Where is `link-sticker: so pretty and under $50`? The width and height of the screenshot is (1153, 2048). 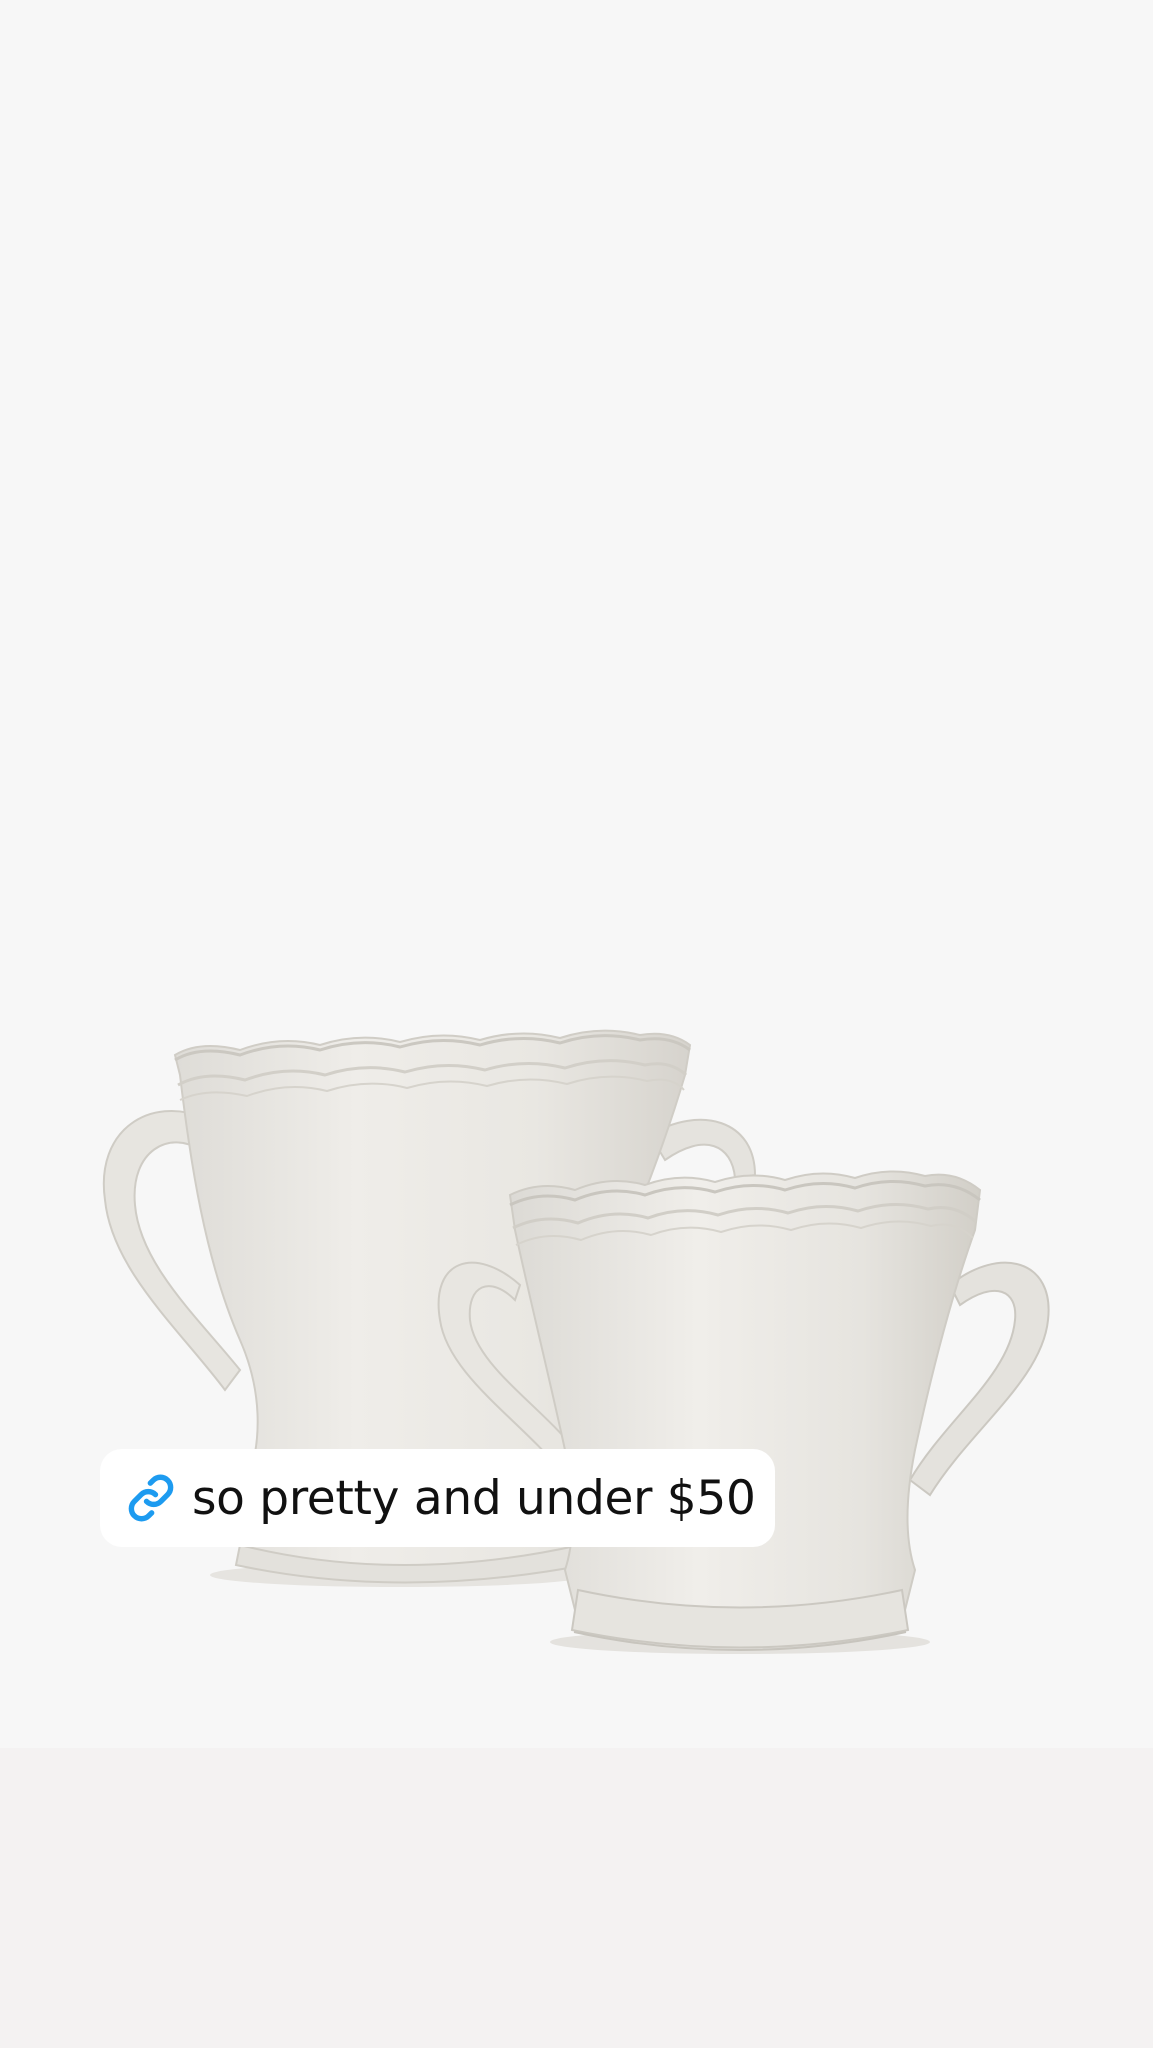 link-sticker: so pretty and under $50 is located at coordinates (437, 1498).